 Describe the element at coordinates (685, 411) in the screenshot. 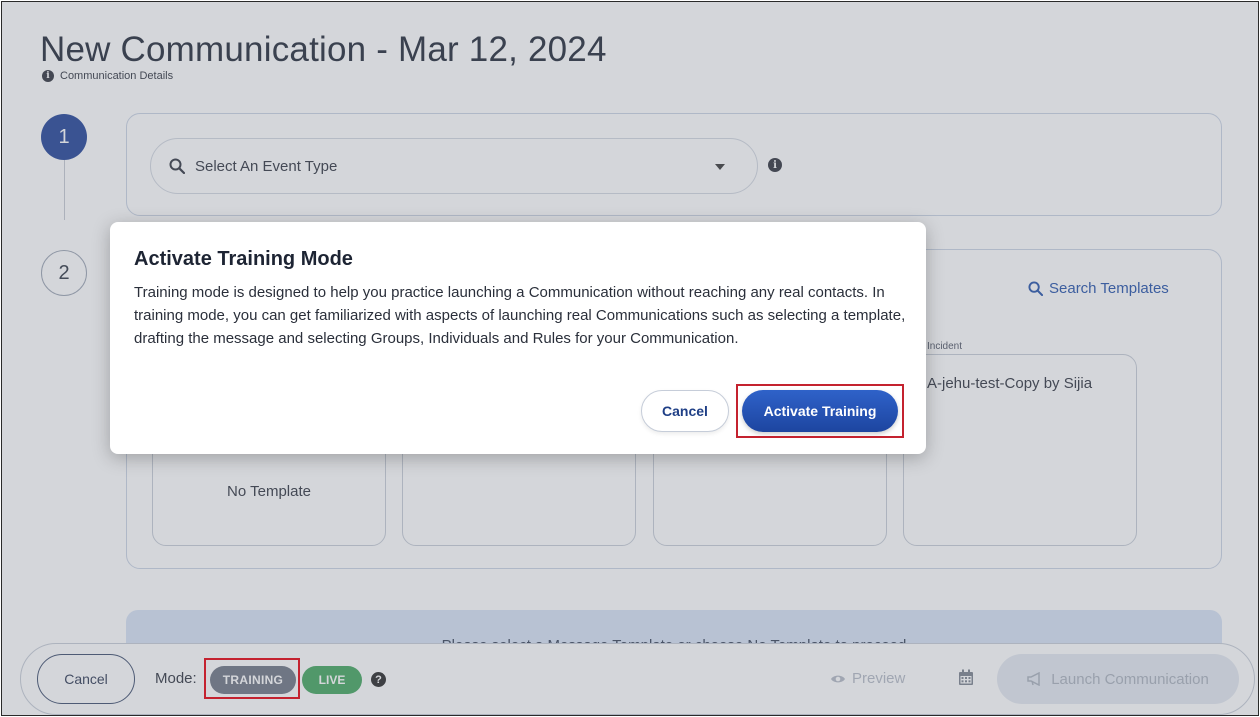

I see `dialog-cancel-button: Cancel` at that location.